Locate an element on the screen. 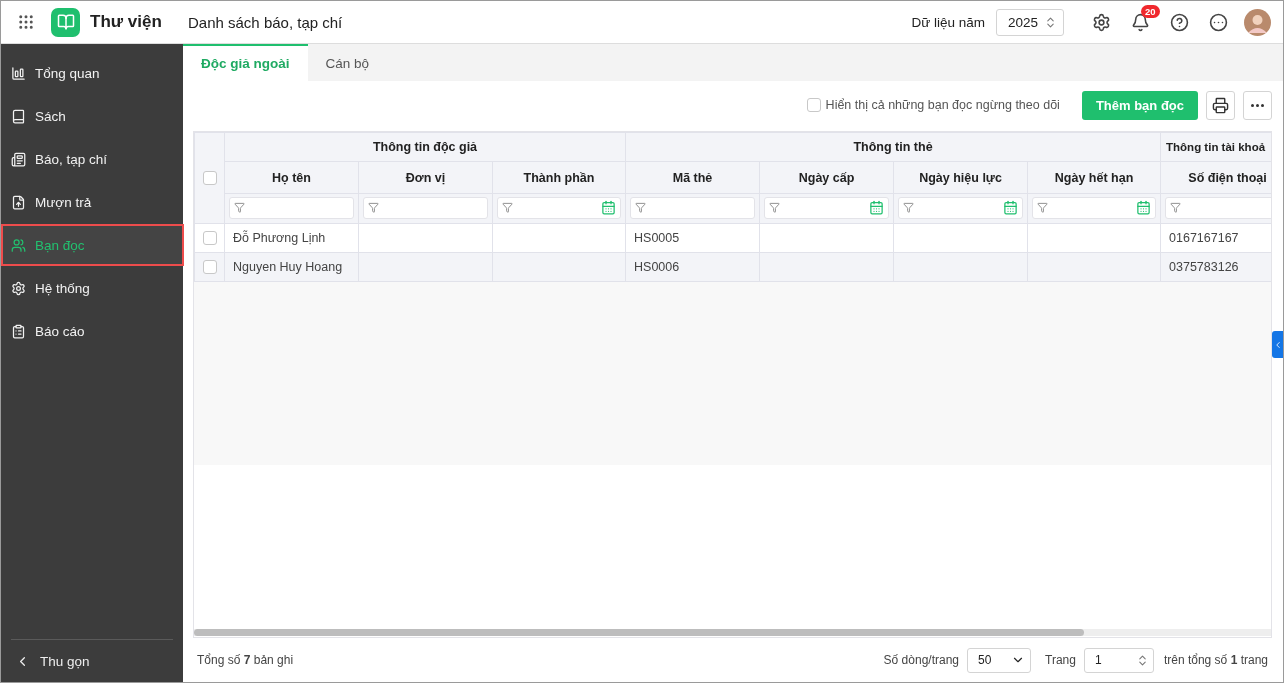  stepper-icon is located at coordinates (1050, 22).